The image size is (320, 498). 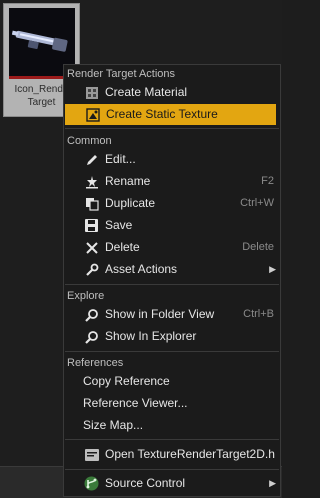 What do you see at coordinates (172, 381) in the screenshot?
I see `menu-item-copy-reference: Copy Reference` at bounding box center [172, 381].